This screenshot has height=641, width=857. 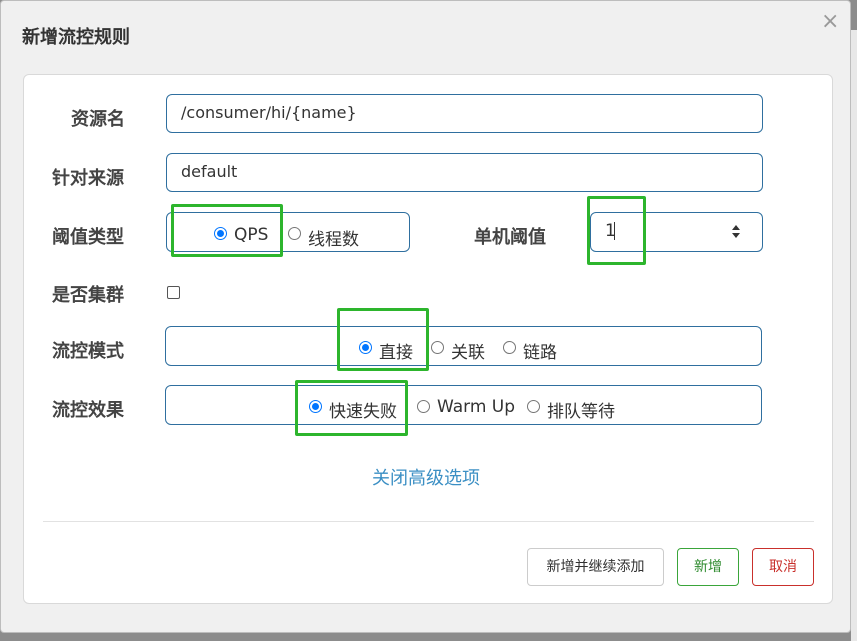 What do you see at coordinates (509, 347) in the screenshot?
I see `control-mode-chain-radio` at bounding box center [509, 347].